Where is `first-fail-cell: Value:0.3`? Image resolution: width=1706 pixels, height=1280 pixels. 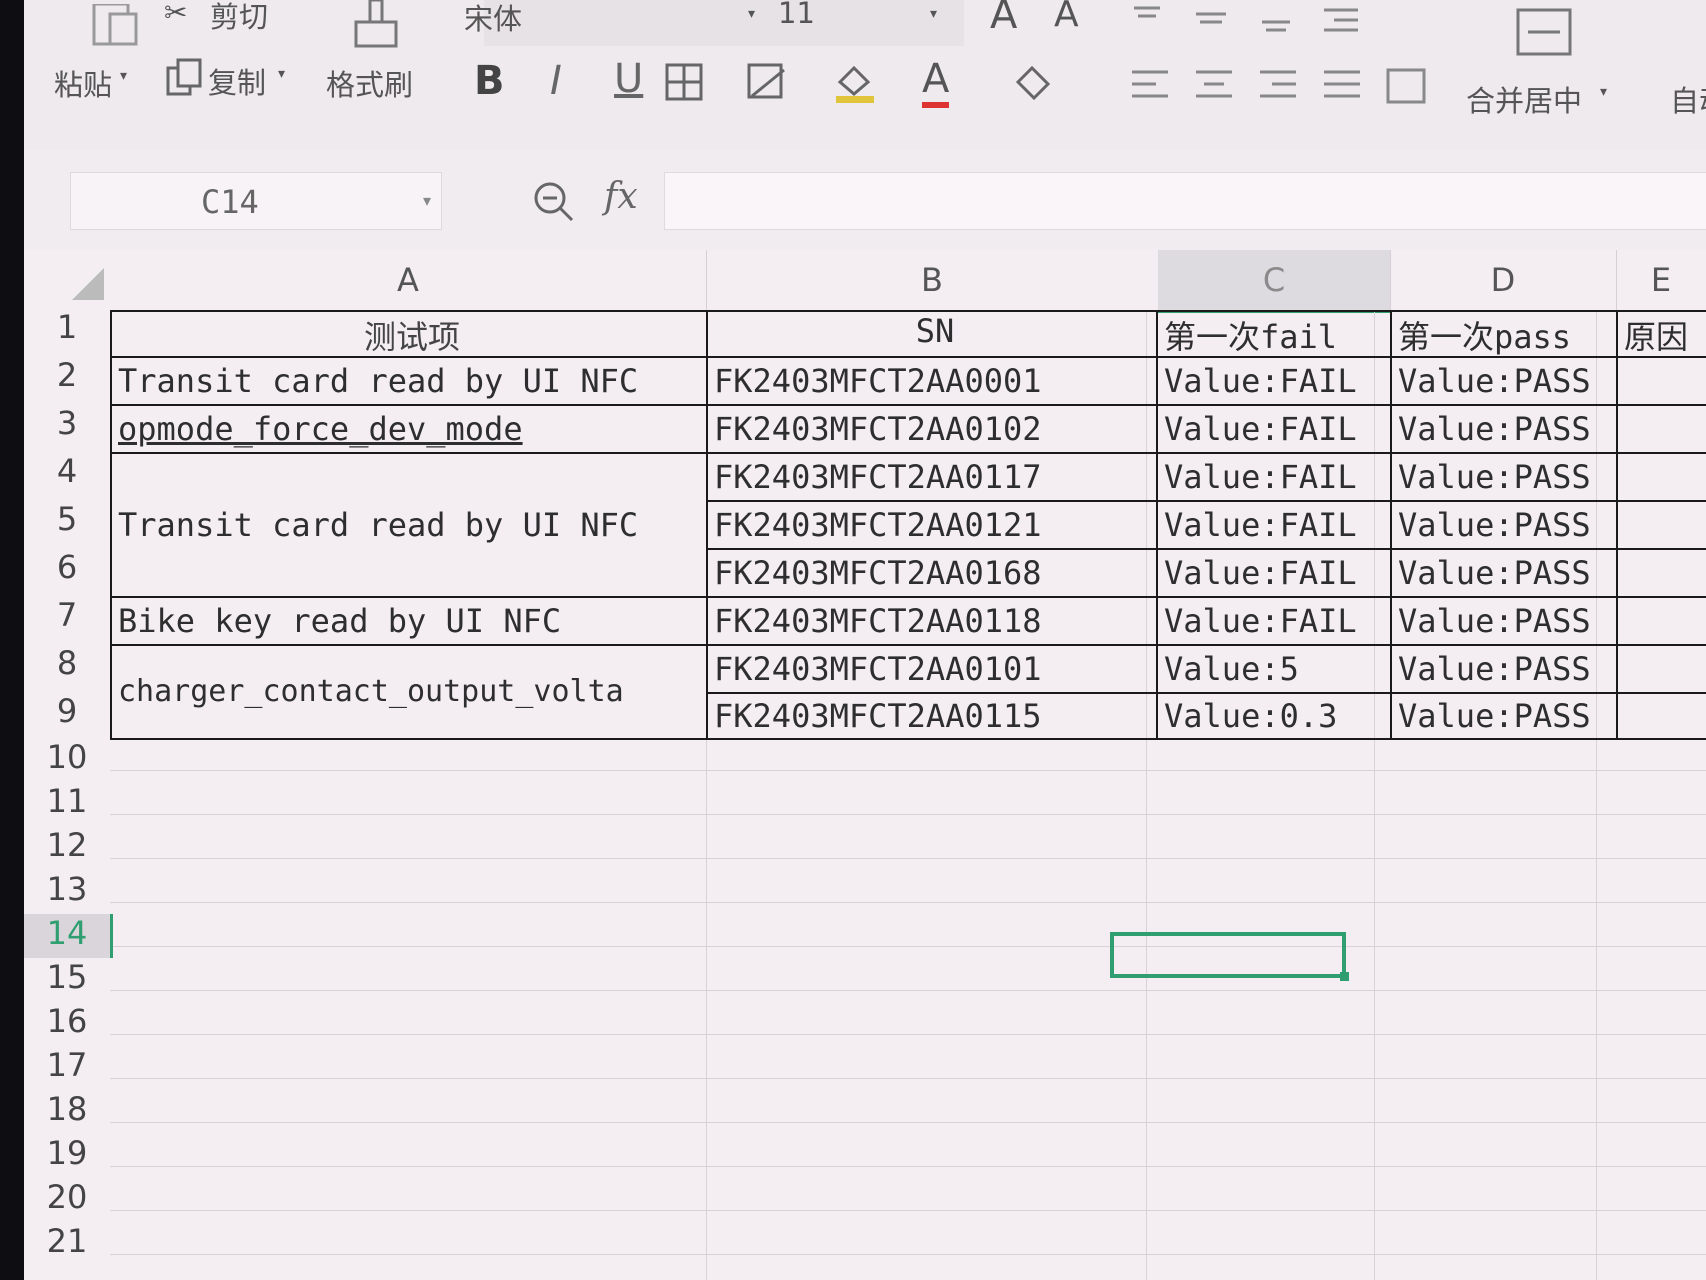 first-fail-cell: Value:0.3 is located at coordinates (1274, 716).